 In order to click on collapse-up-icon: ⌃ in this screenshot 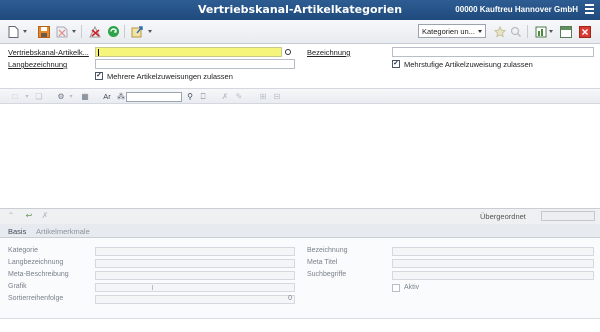, I will do `click(11, 216)`.